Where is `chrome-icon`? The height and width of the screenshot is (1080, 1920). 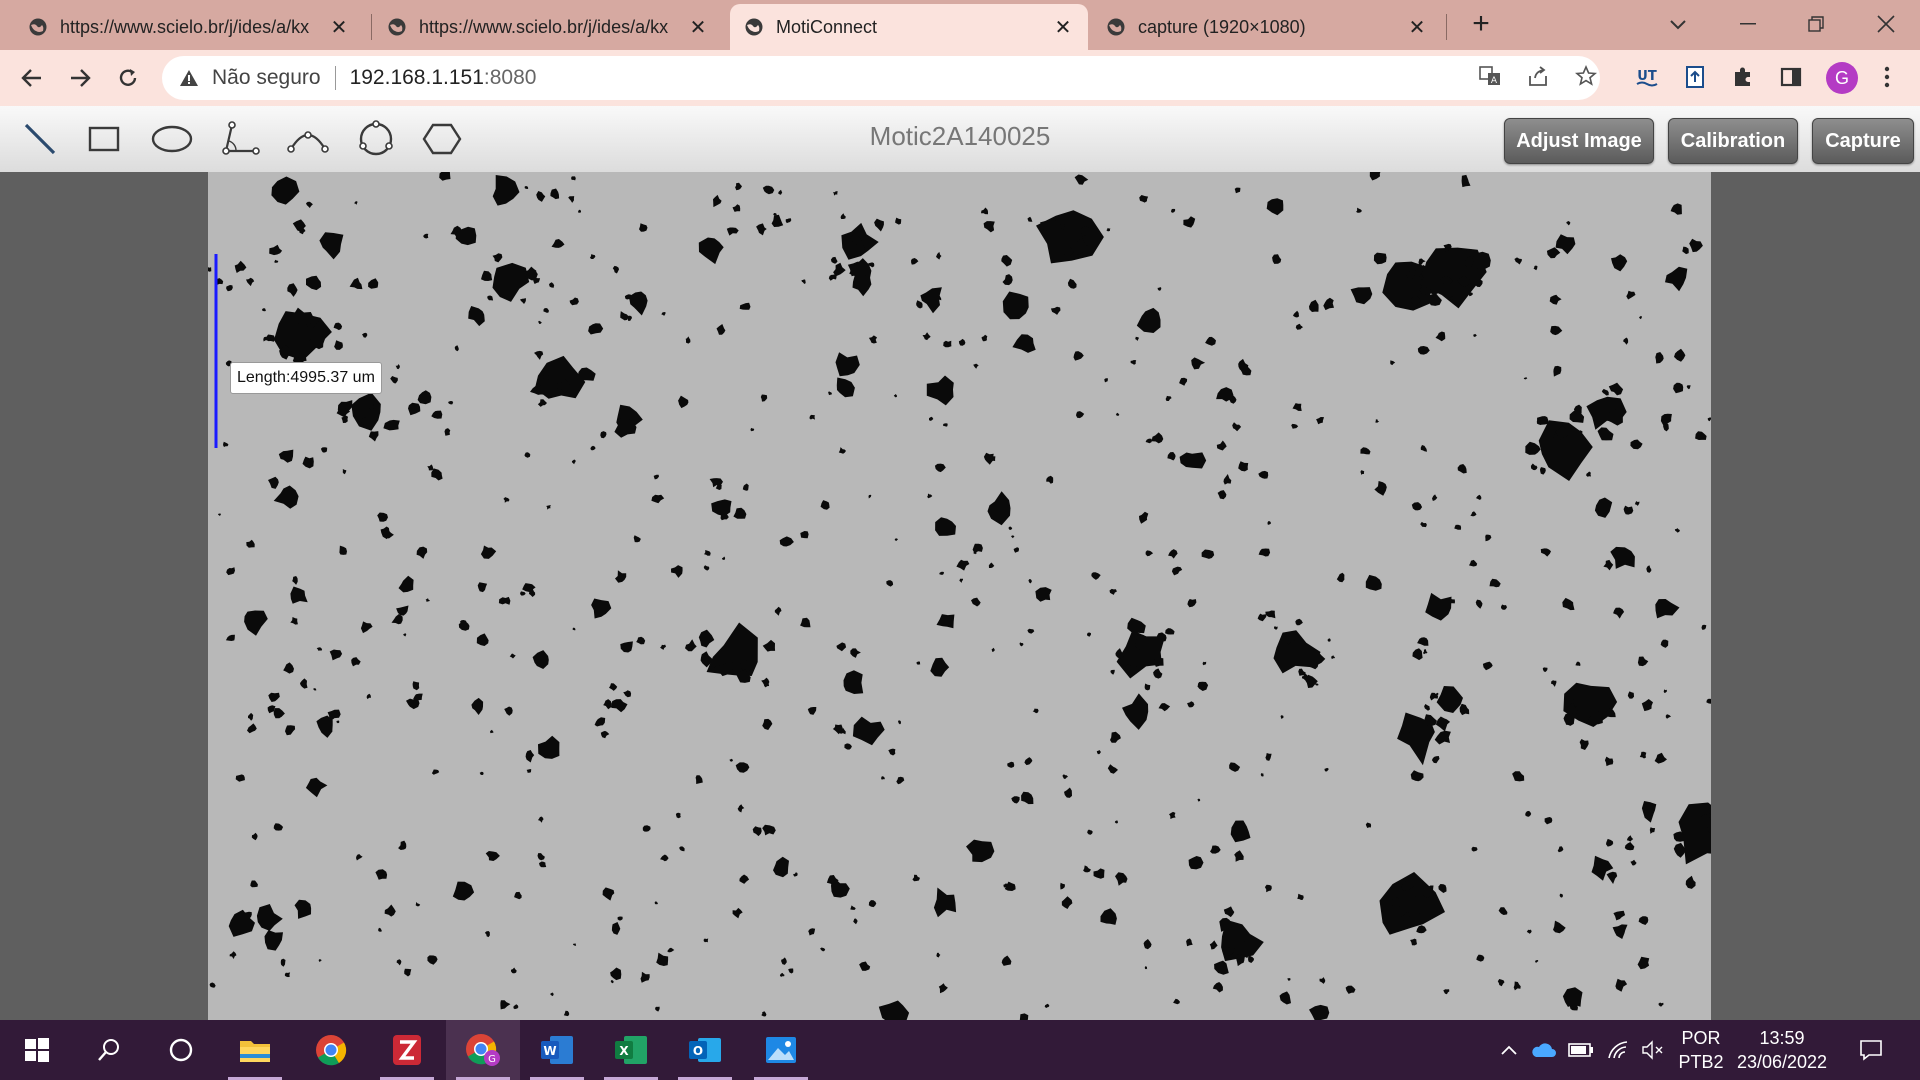 chrome-icon is located at coordinates (331, 1050).